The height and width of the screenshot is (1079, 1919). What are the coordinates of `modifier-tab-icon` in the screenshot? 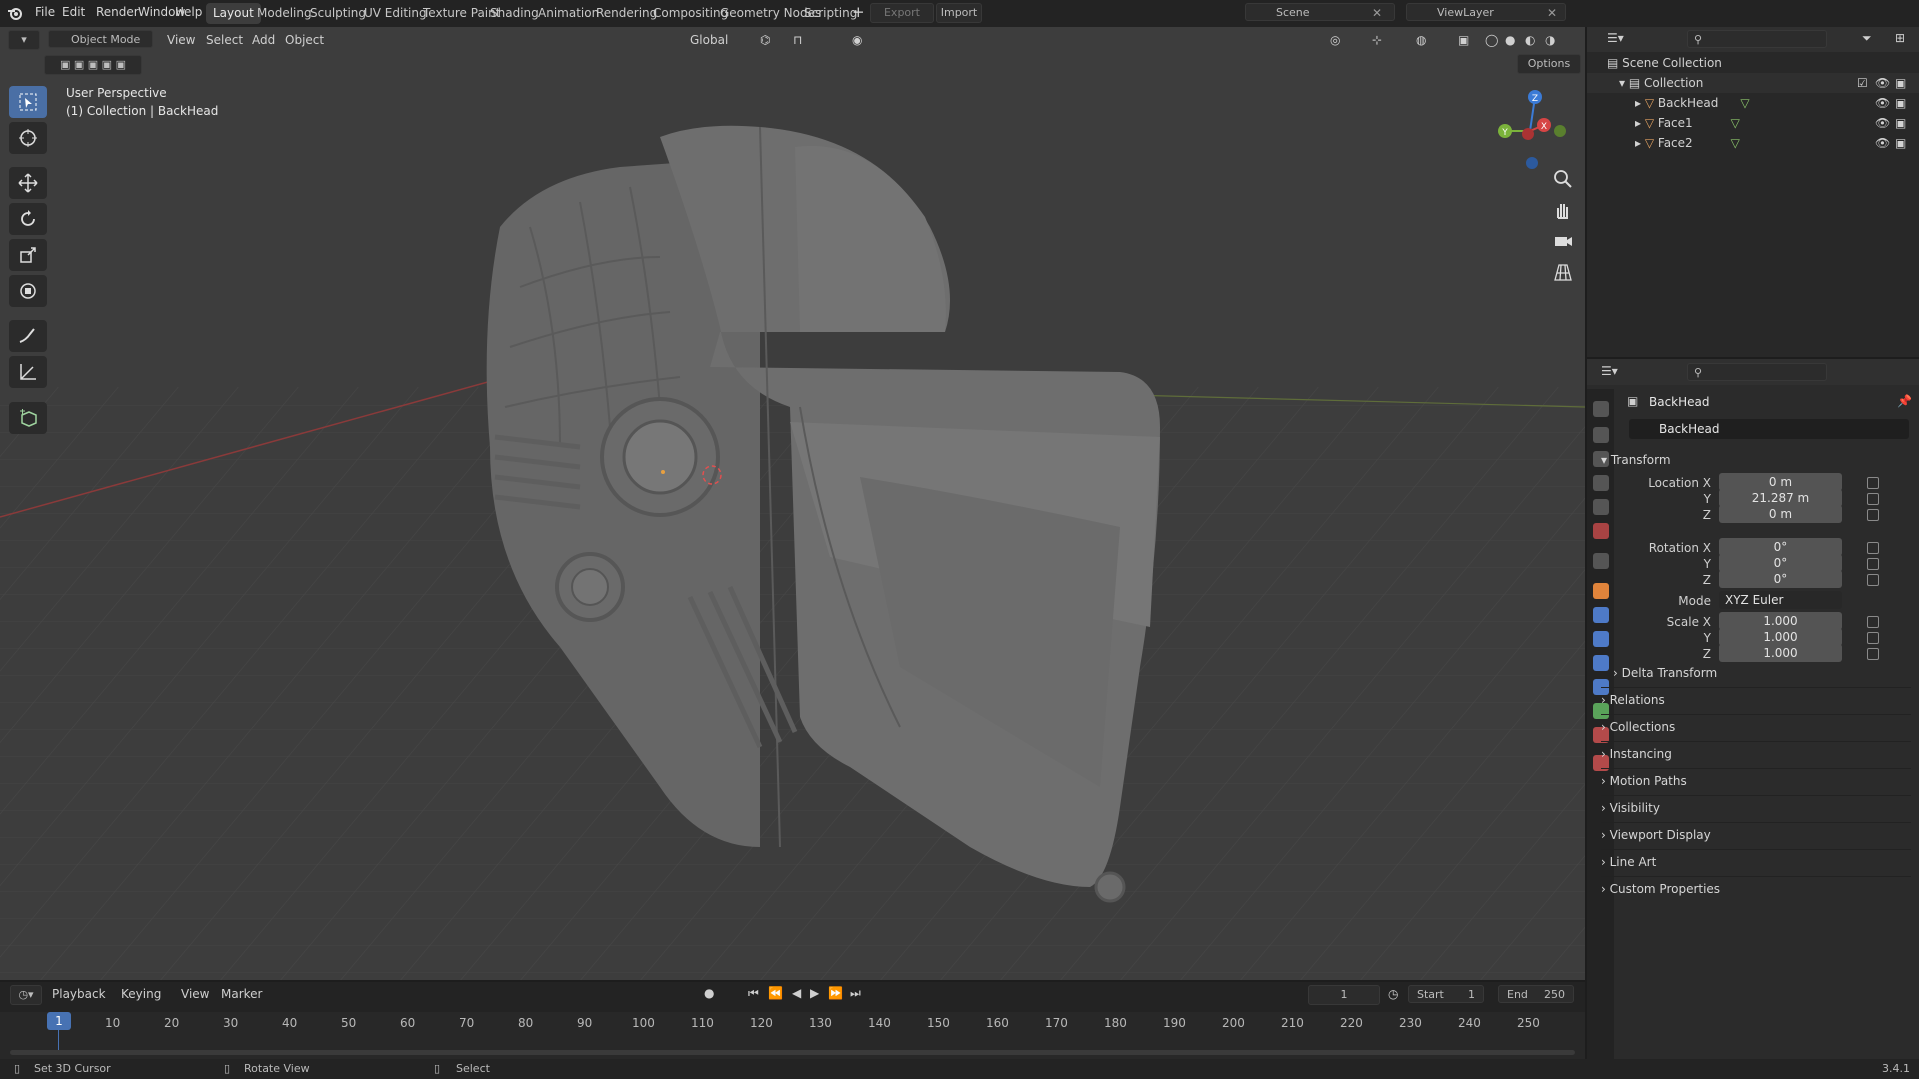 It's located at (1601, 615).